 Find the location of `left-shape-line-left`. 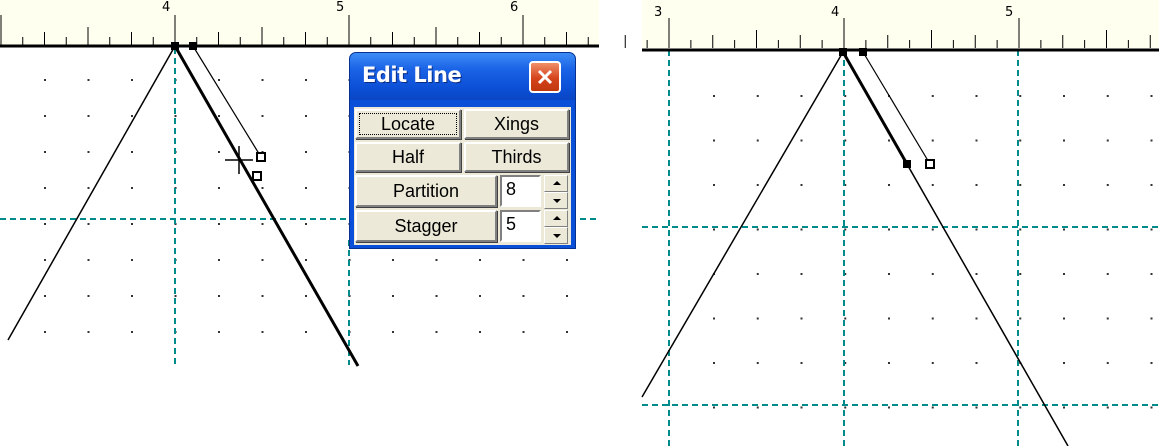

left-shape-line-left is located at coordinates (91, 193).